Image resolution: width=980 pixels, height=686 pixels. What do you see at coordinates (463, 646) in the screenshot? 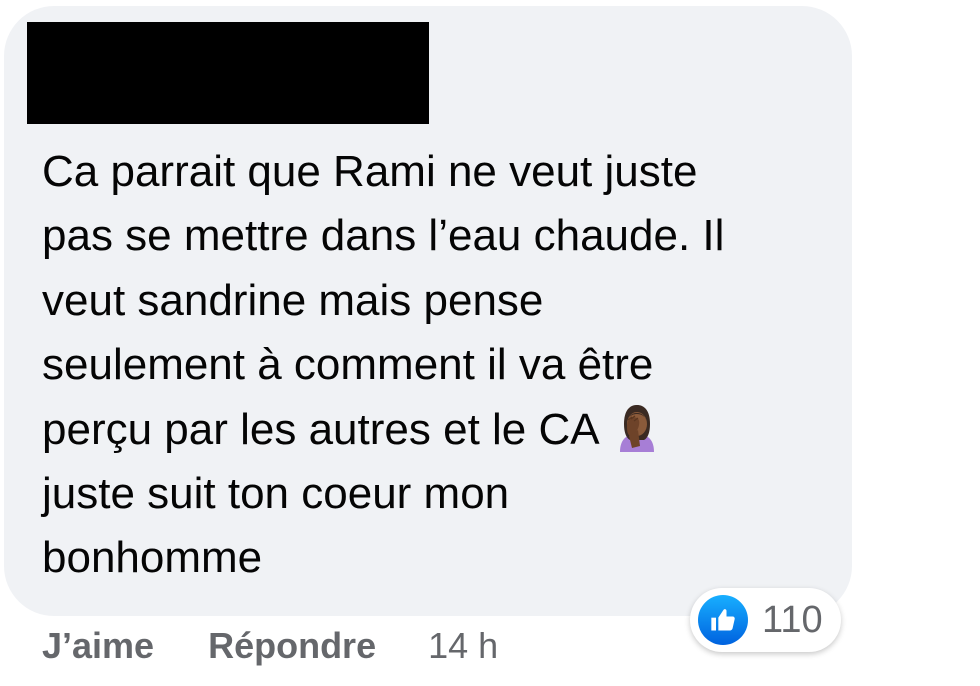
I see `comment-timestamp: 14 h` at bounding box center [463, 646].